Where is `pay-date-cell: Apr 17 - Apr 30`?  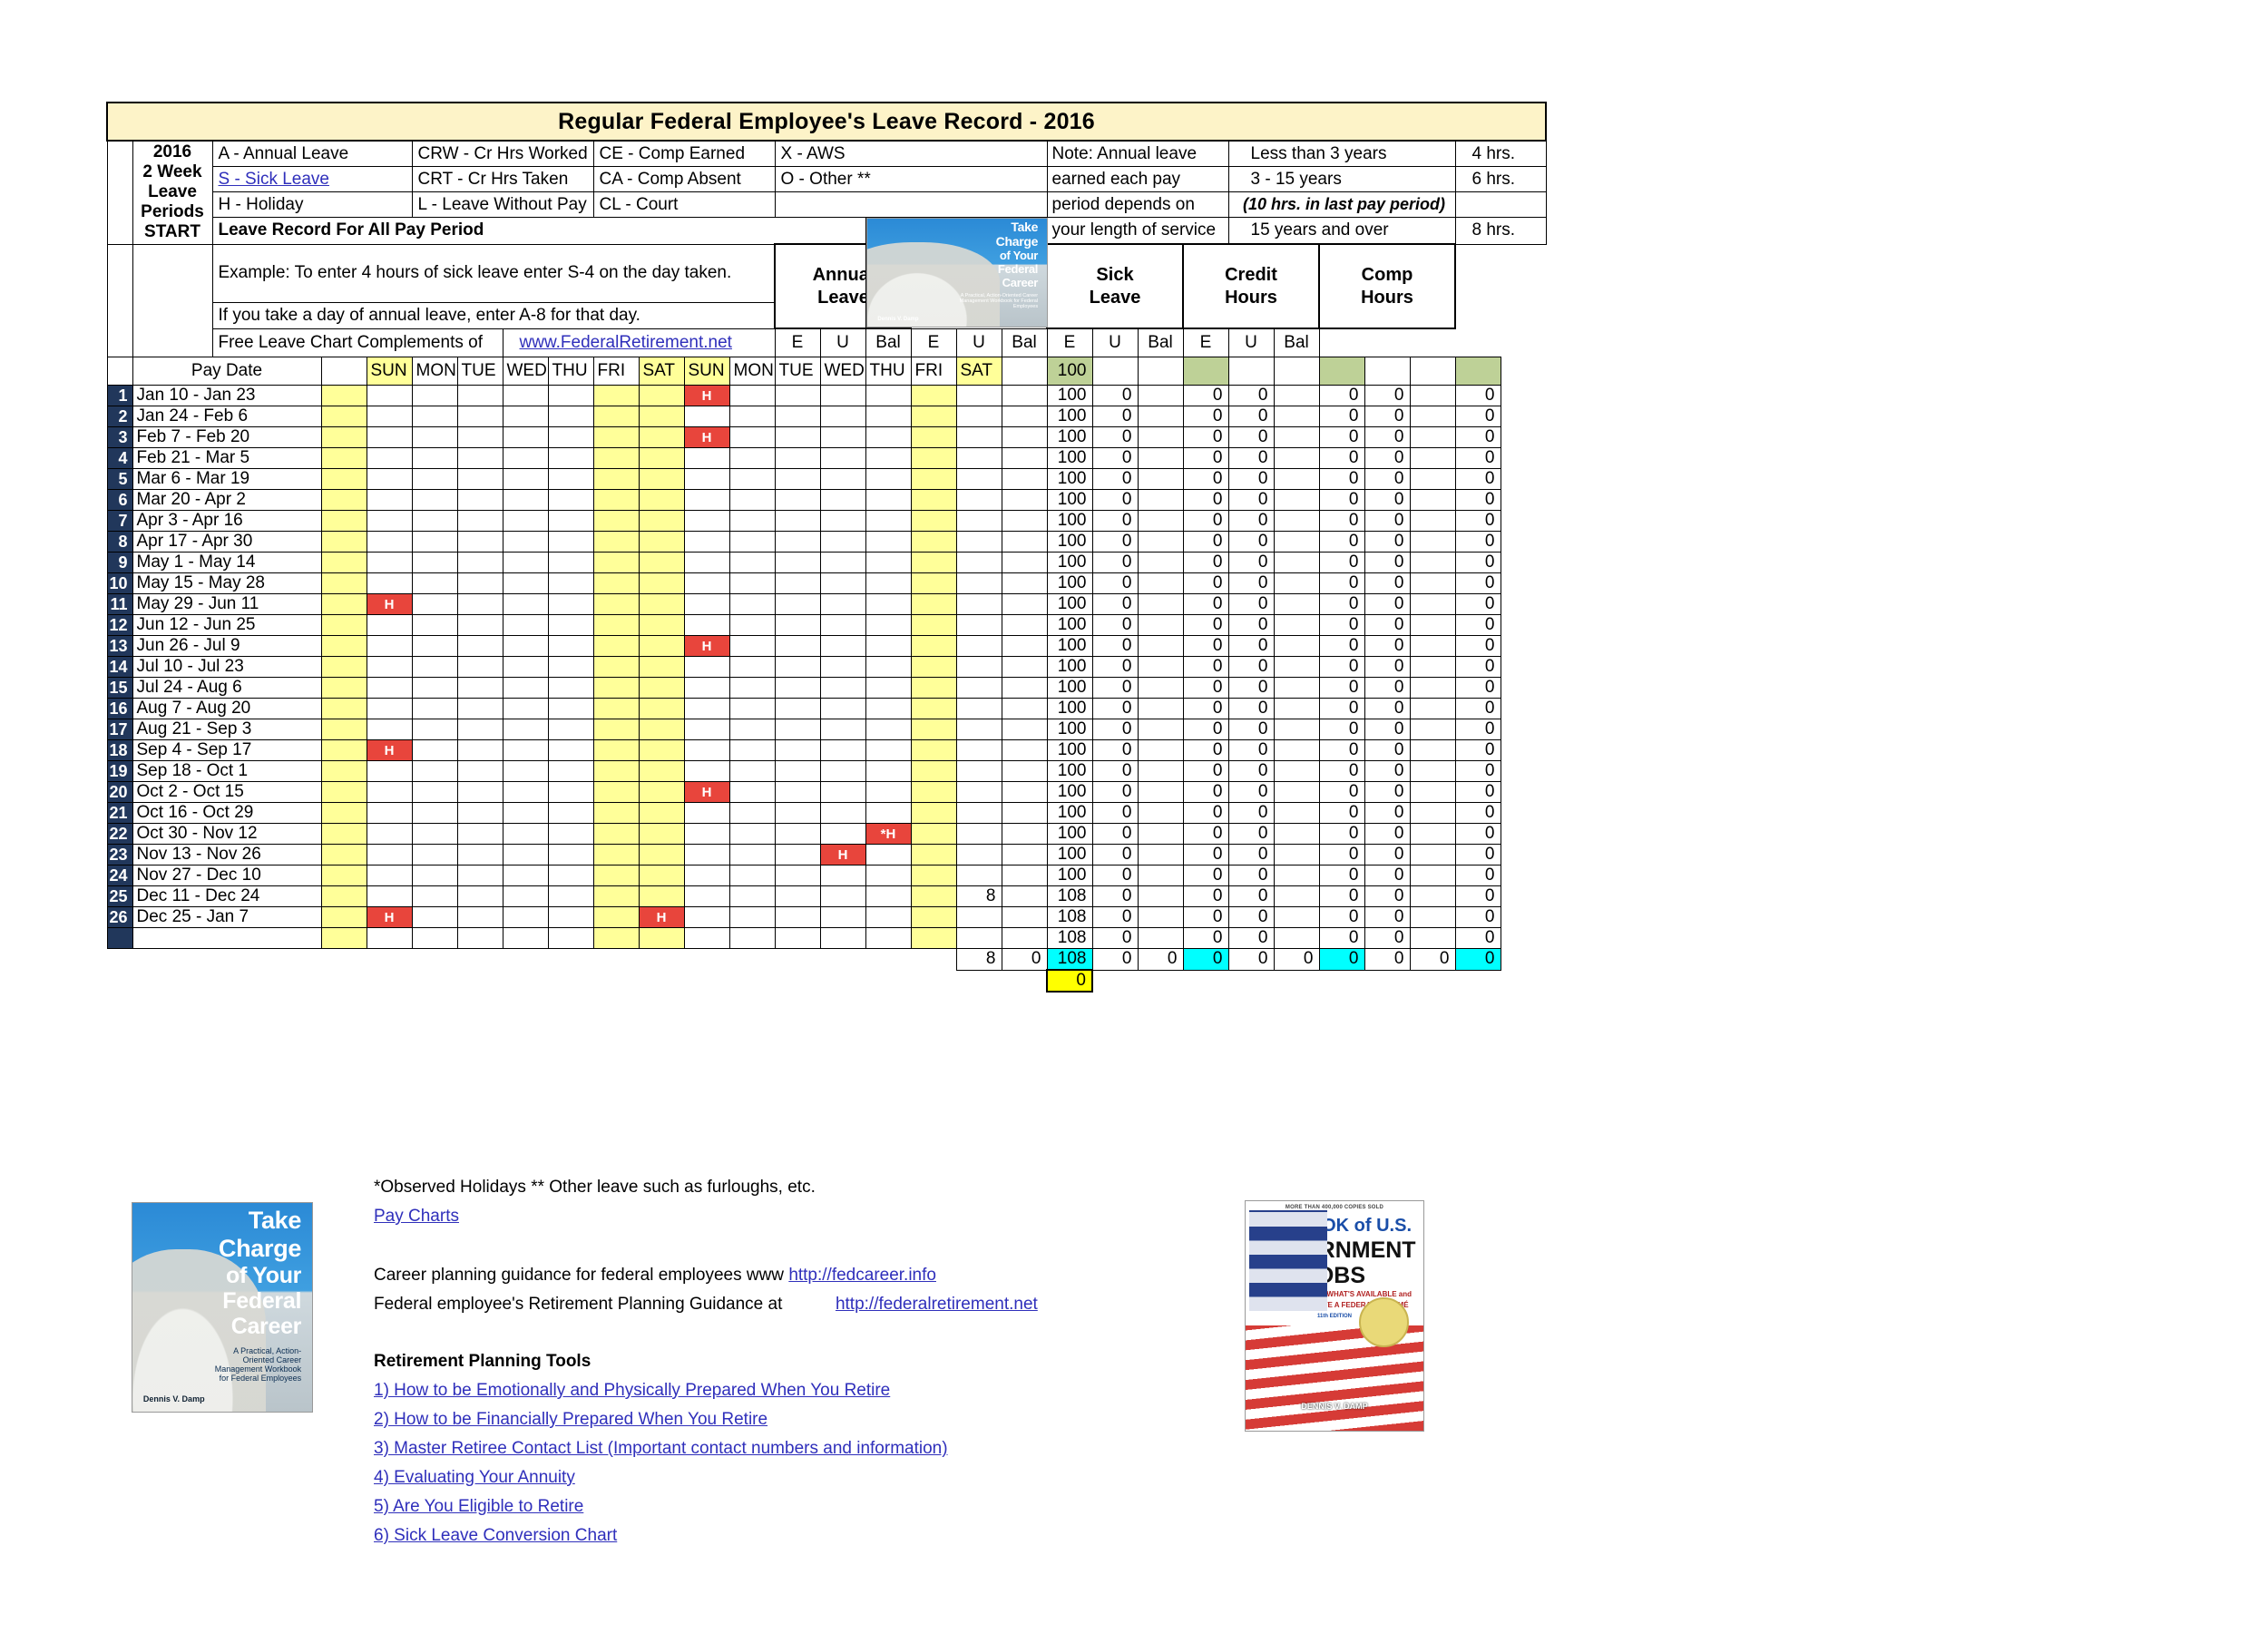
pay-date-cell: Apr 17 - Apr 30 is located at coordinates (227, 542).